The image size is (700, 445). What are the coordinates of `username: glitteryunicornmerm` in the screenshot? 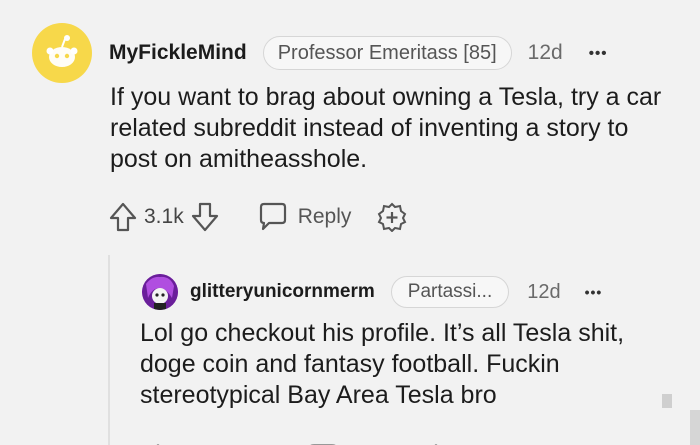 It's located at (282, 292).